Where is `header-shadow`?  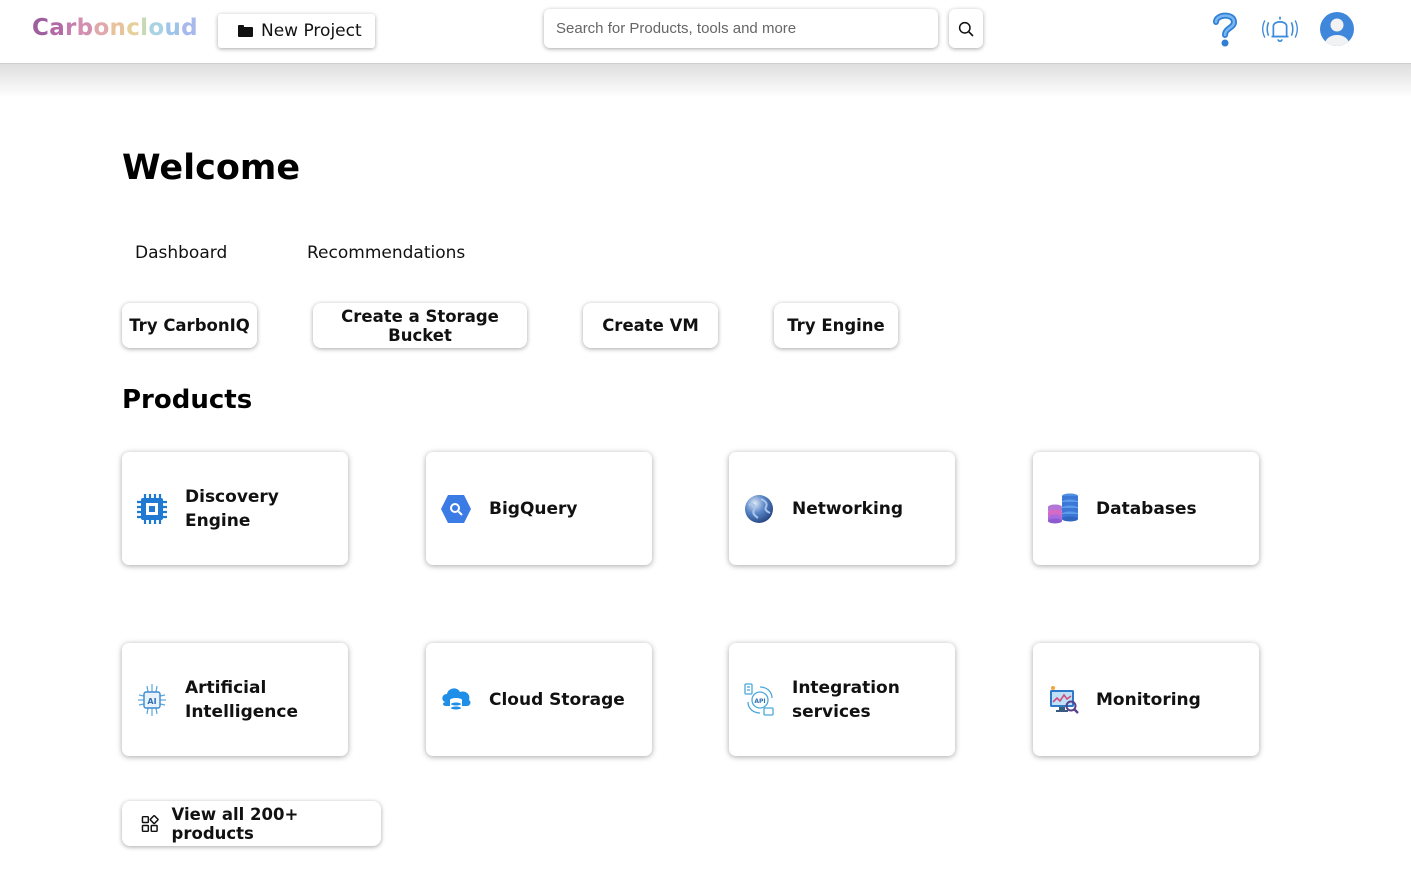 header-shadow is located at coordinates (705, 81).